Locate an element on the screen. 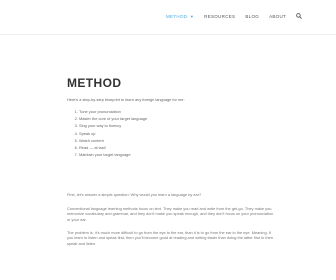  nav-item-label: Resources is located at coordinates (220, 16).